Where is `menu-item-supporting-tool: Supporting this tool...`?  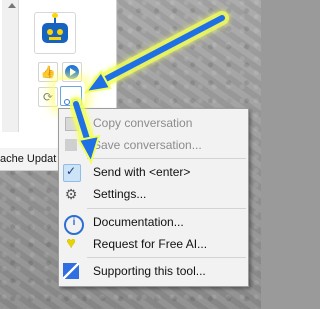
menu-item-supporting-tool: Supporting this tool... is located at coordinates (153, 271).